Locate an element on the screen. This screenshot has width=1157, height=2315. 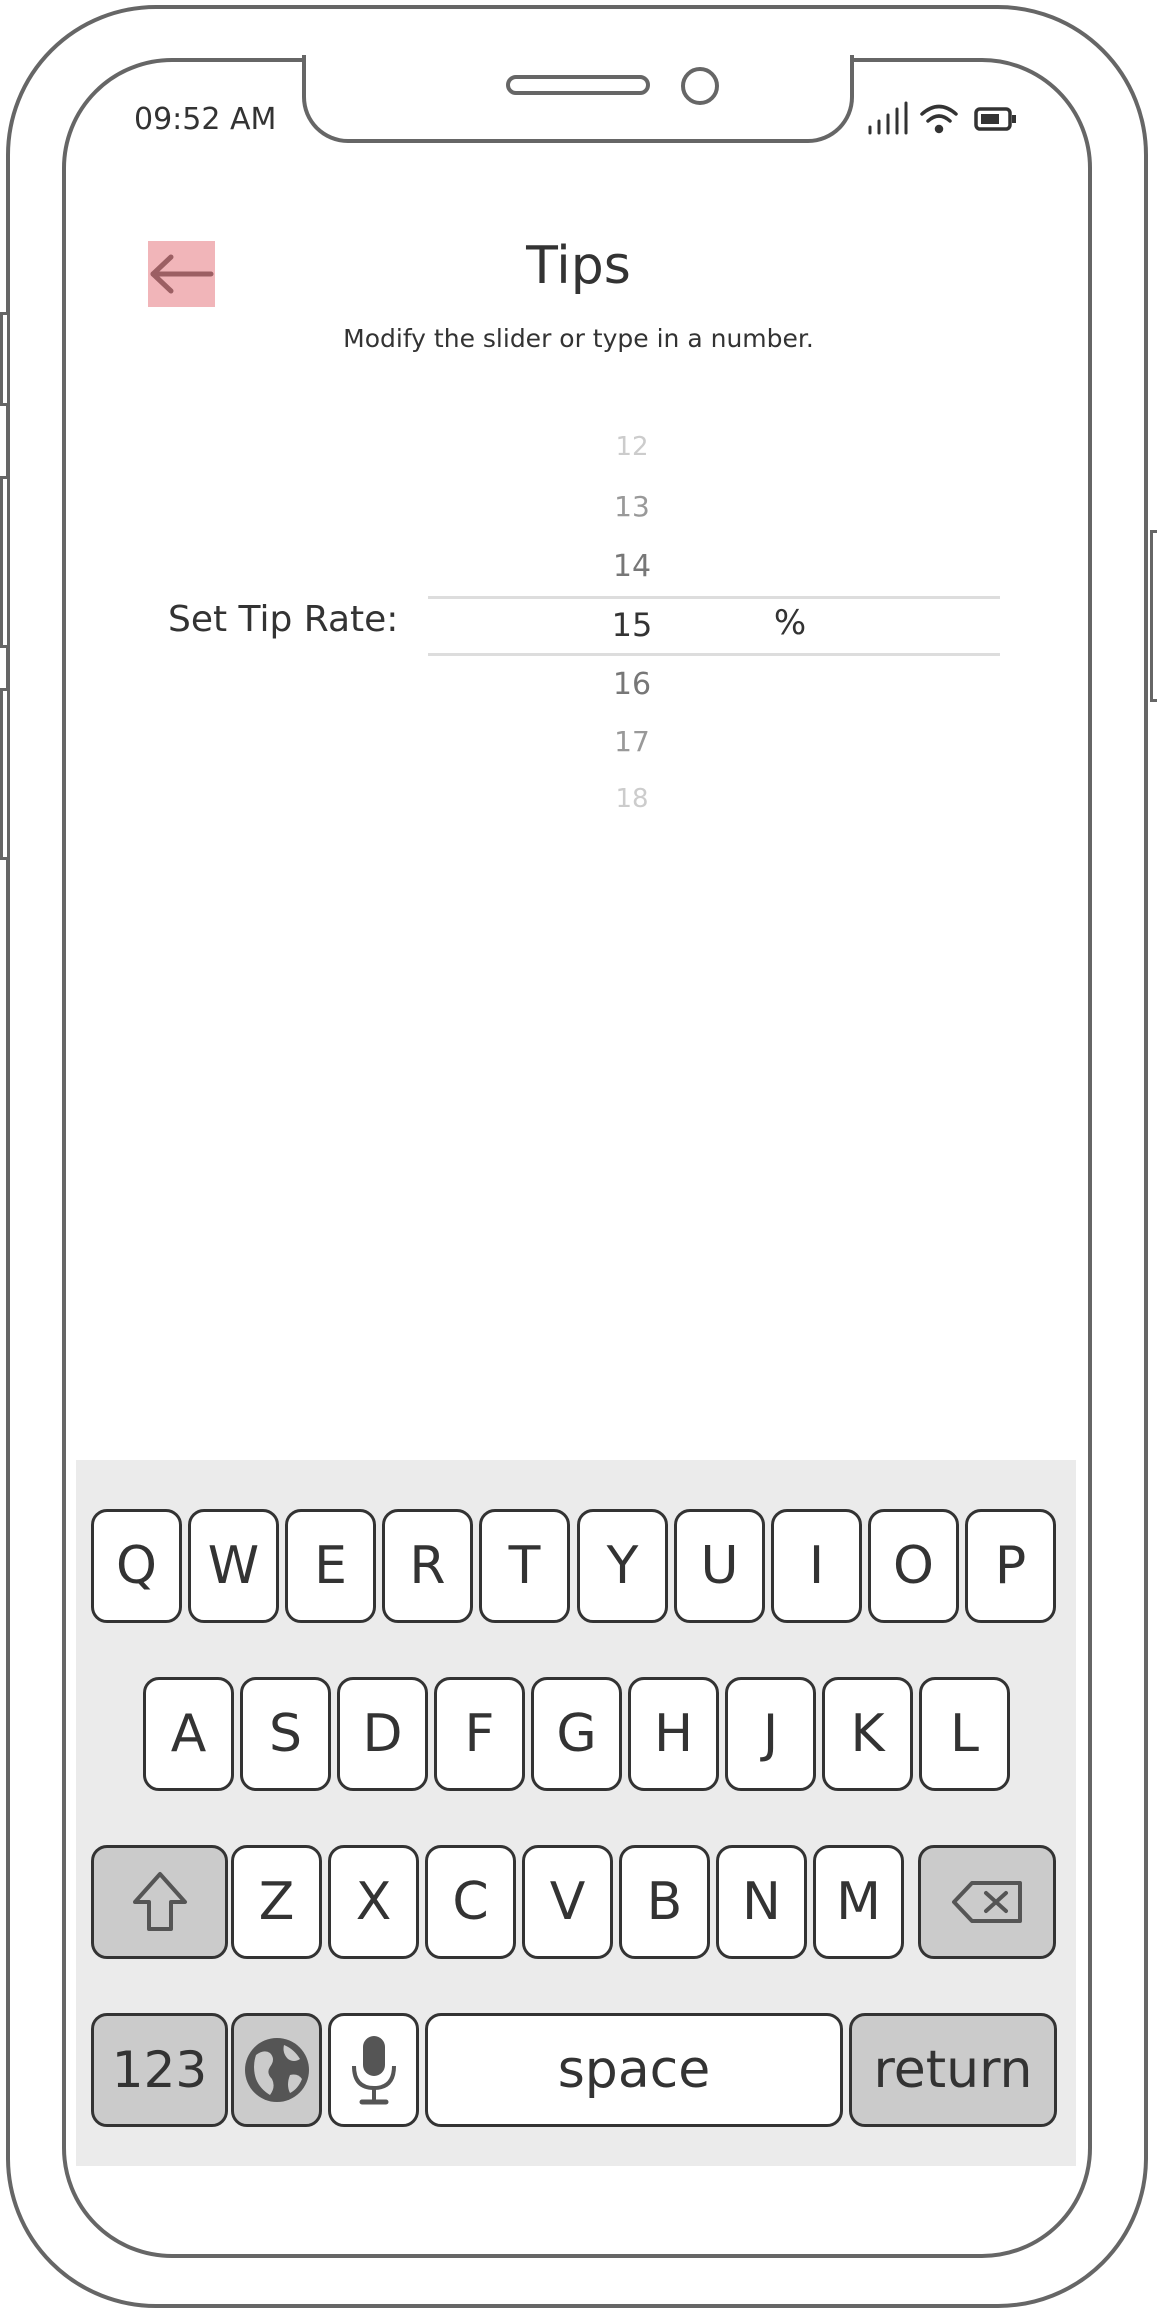
numbers-key: 123 is located at coordinates (159, 2070).